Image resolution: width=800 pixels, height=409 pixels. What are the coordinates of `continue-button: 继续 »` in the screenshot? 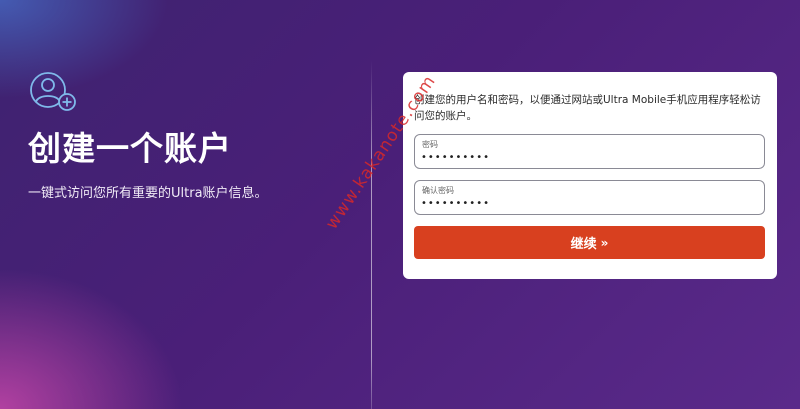 It's located at (589, 242).